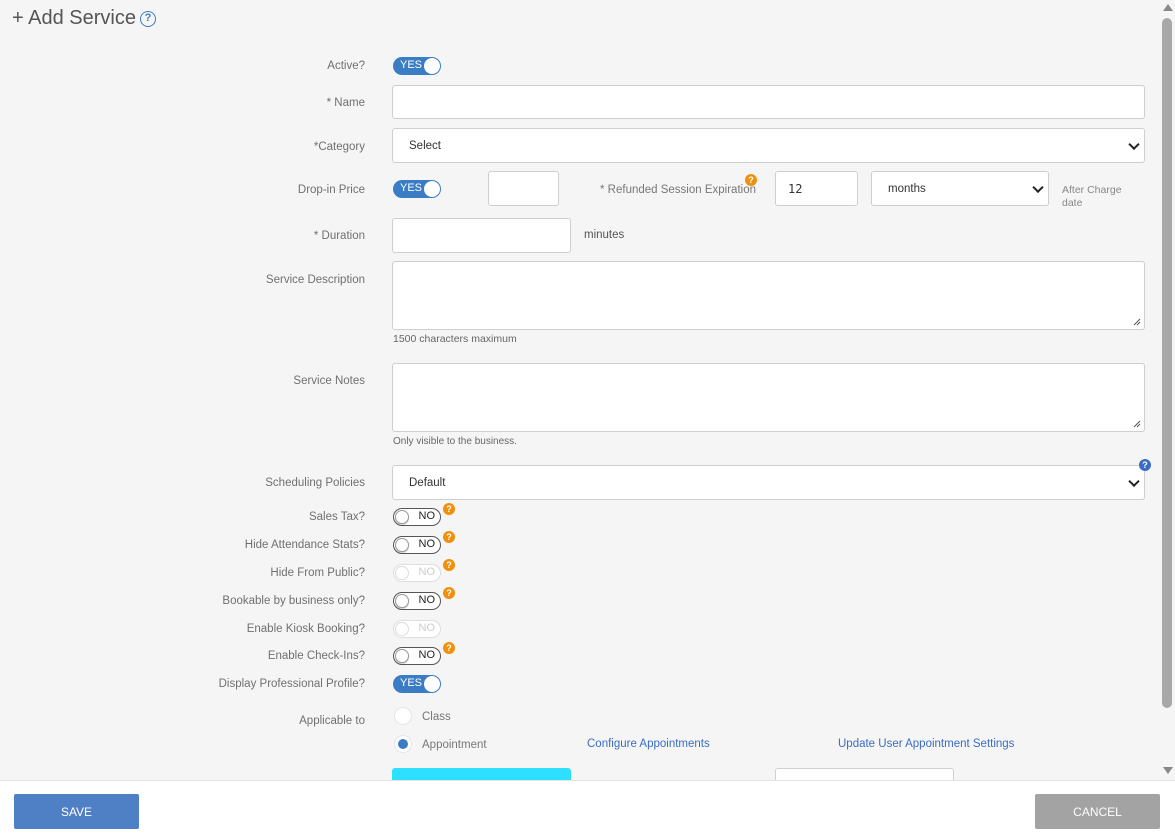 The height and width of the screenshot is (839, 1175). What do you see at coordinates (455, 339) in the screenshot?
I see `description-hint: 1500 characters maximum` at bounding box center [455, 339].